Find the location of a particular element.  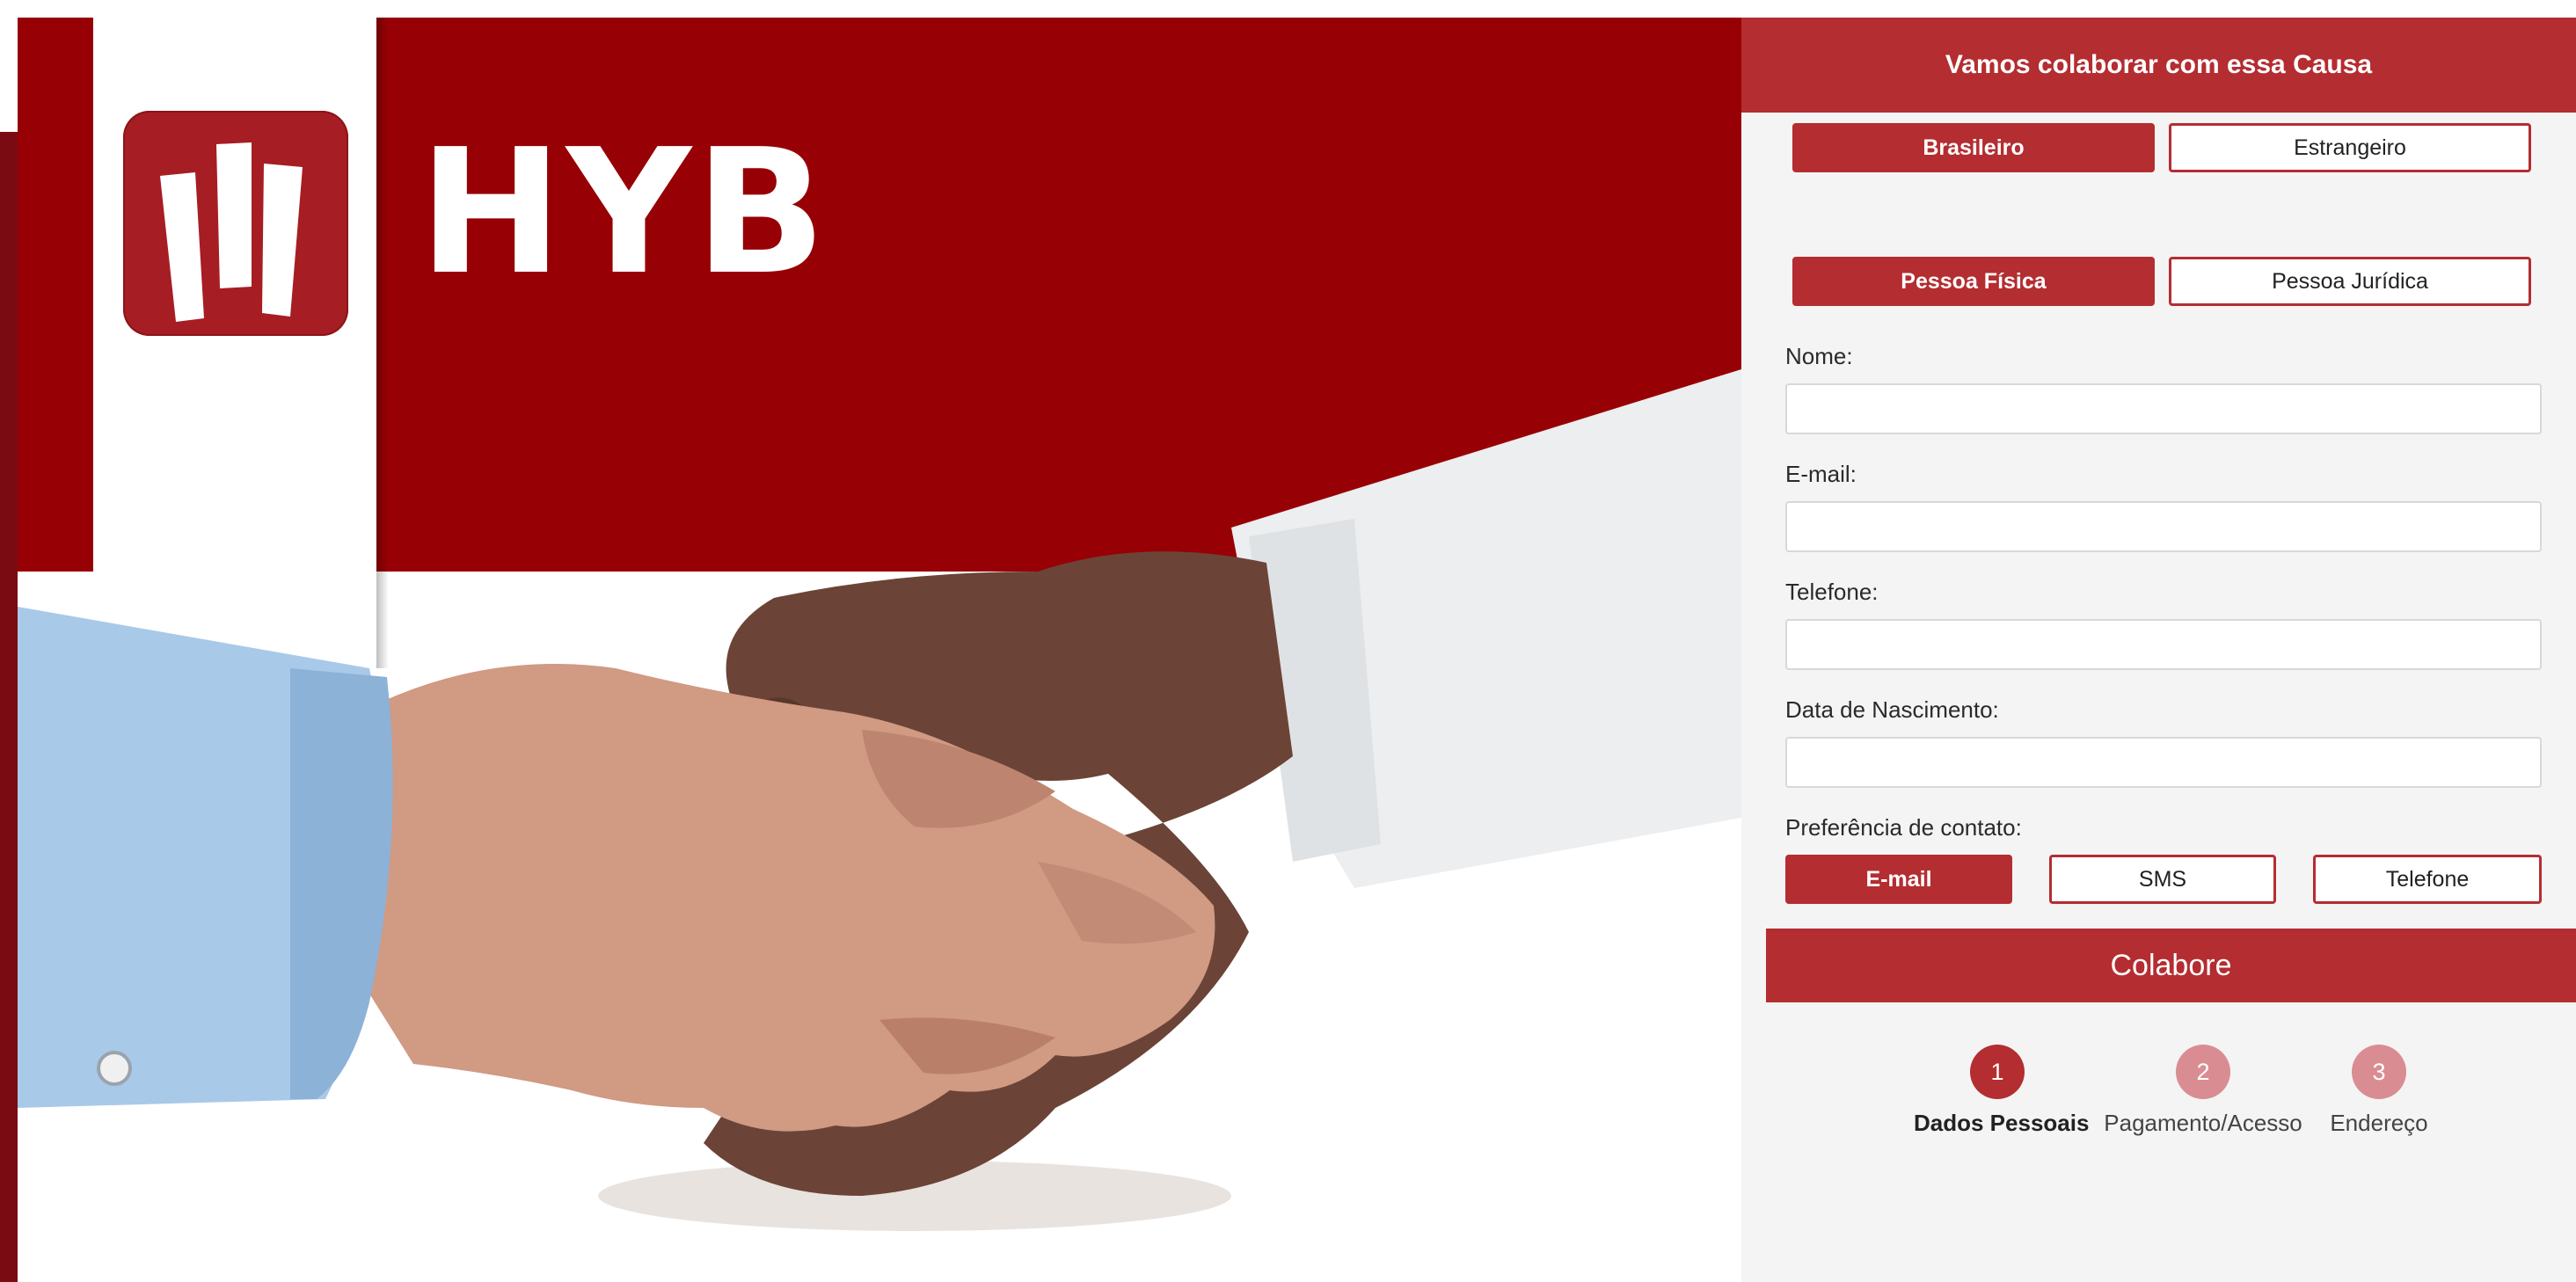

step-label: Endereço is located at coordinates (2379, 1123).